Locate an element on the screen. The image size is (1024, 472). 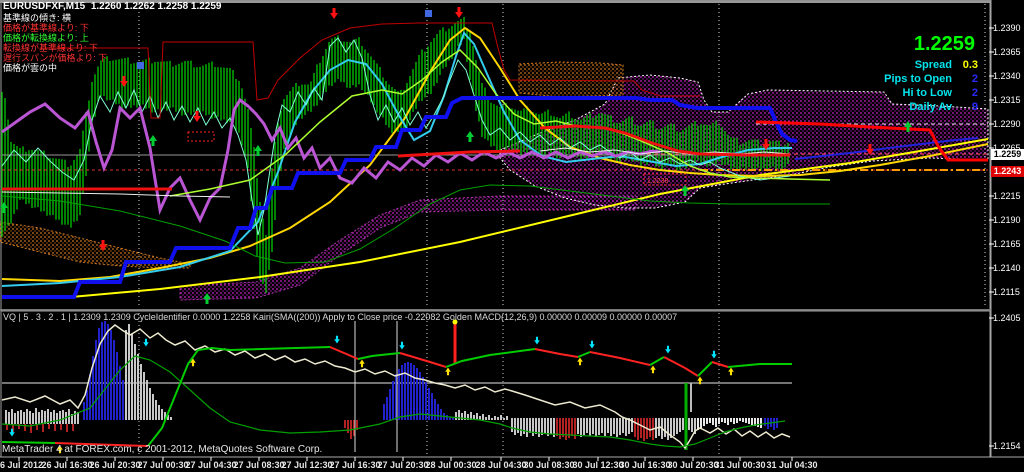
order-label-box is located at coordinates (201, 136).